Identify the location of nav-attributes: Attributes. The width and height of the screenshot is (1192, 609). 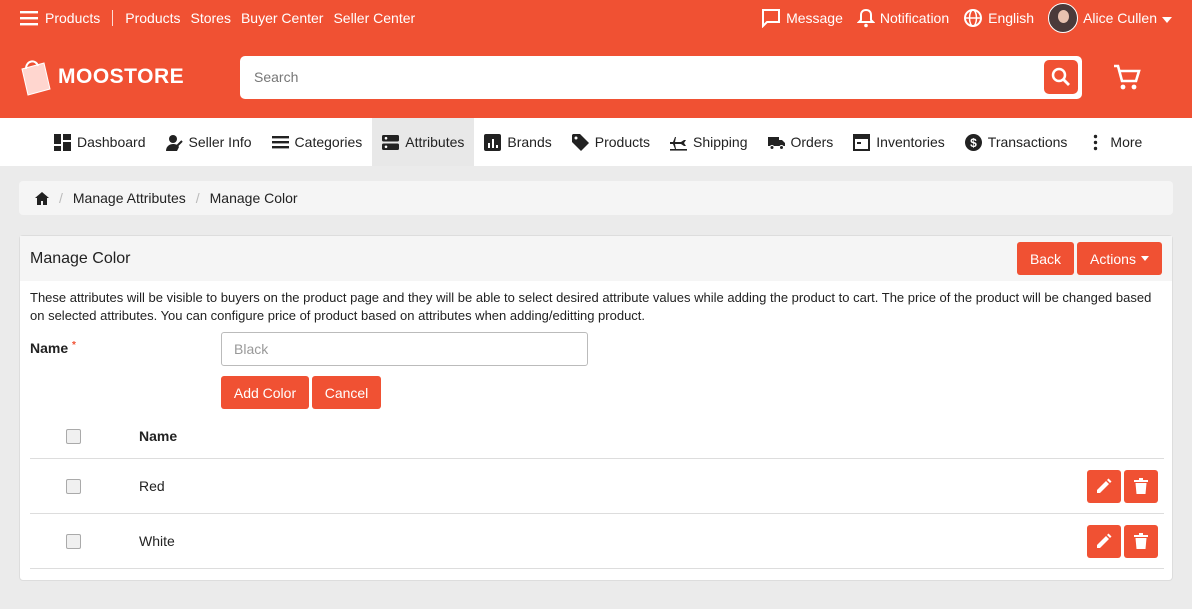
(423, 142).